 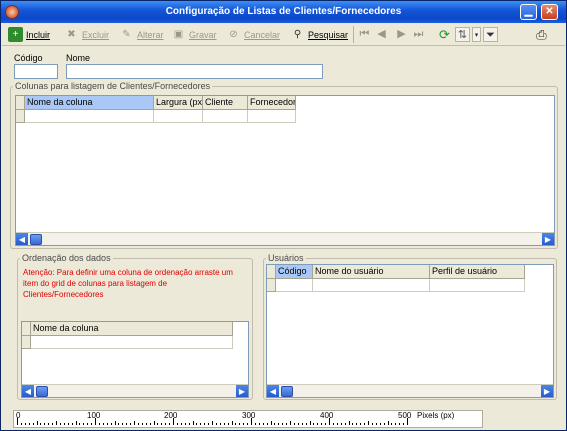 What do you see at coordinates (490, 34) in the screenshot?
I see `filter-icon: ⏷` at bounding box center [490, 34].